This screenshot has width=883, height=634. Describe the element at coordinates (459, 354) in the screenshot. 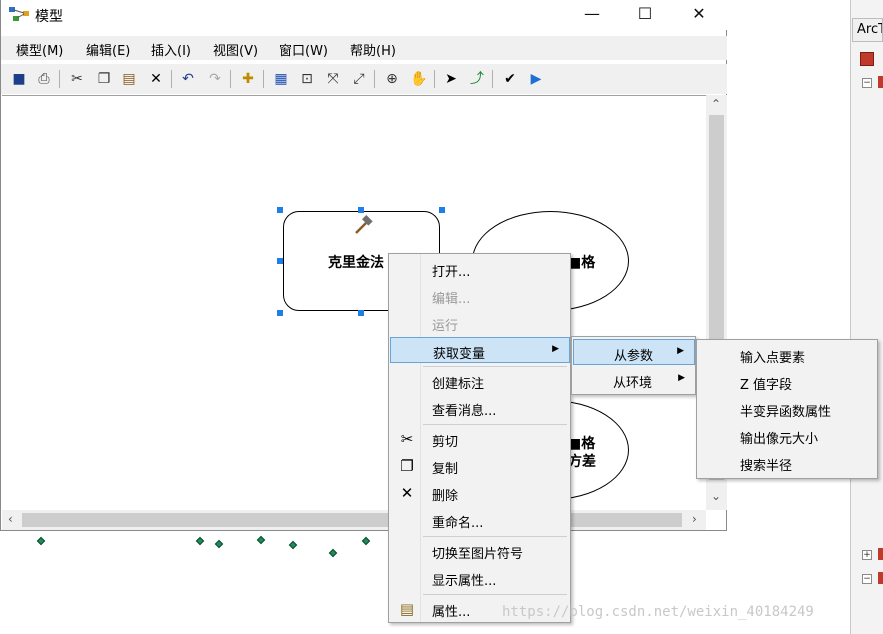

I see `menu-item-label: 获取变量` at that location.